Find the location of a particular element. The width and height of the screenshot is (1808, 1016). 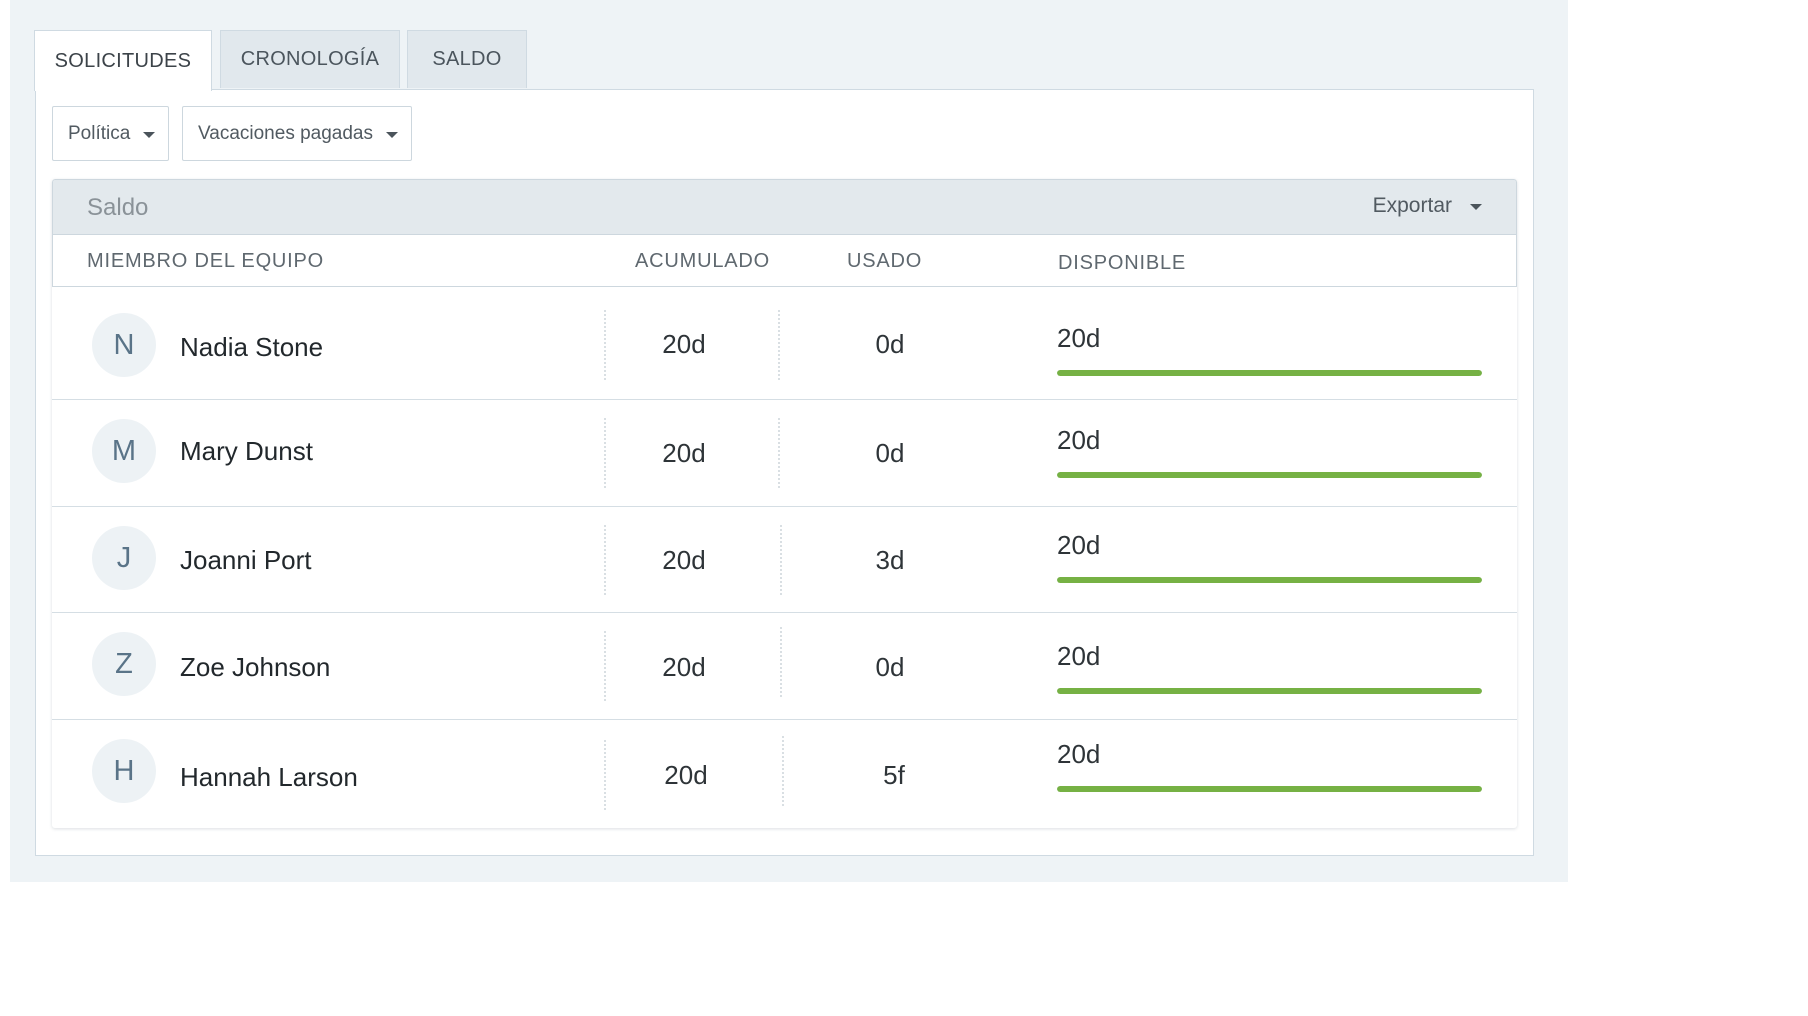

avatar-initial: J is located at coordinates (124, 557).